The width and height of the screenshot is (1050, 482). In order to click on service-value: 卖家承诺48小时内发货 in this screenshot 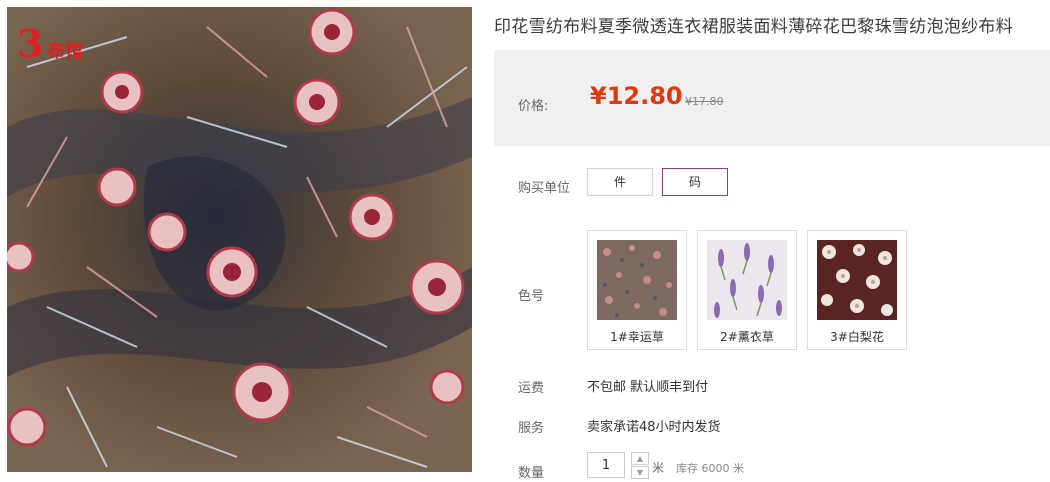, I will do `click(654, 427)`.